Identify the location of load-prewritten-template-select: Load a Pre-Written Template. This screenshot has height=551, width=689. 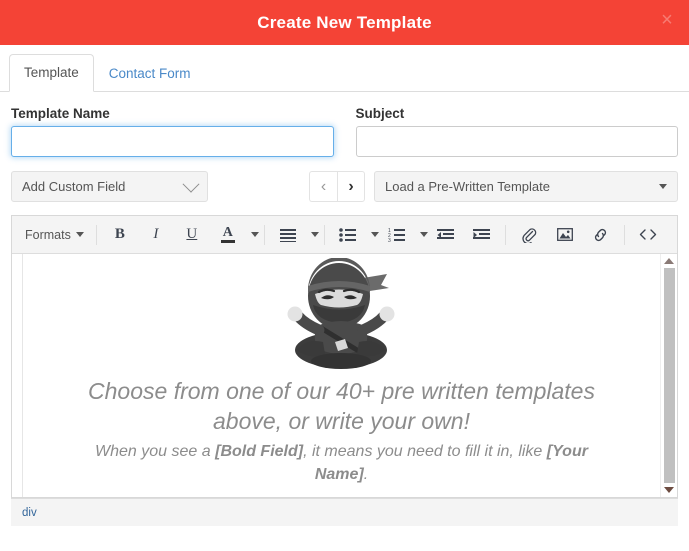
(526, 186).